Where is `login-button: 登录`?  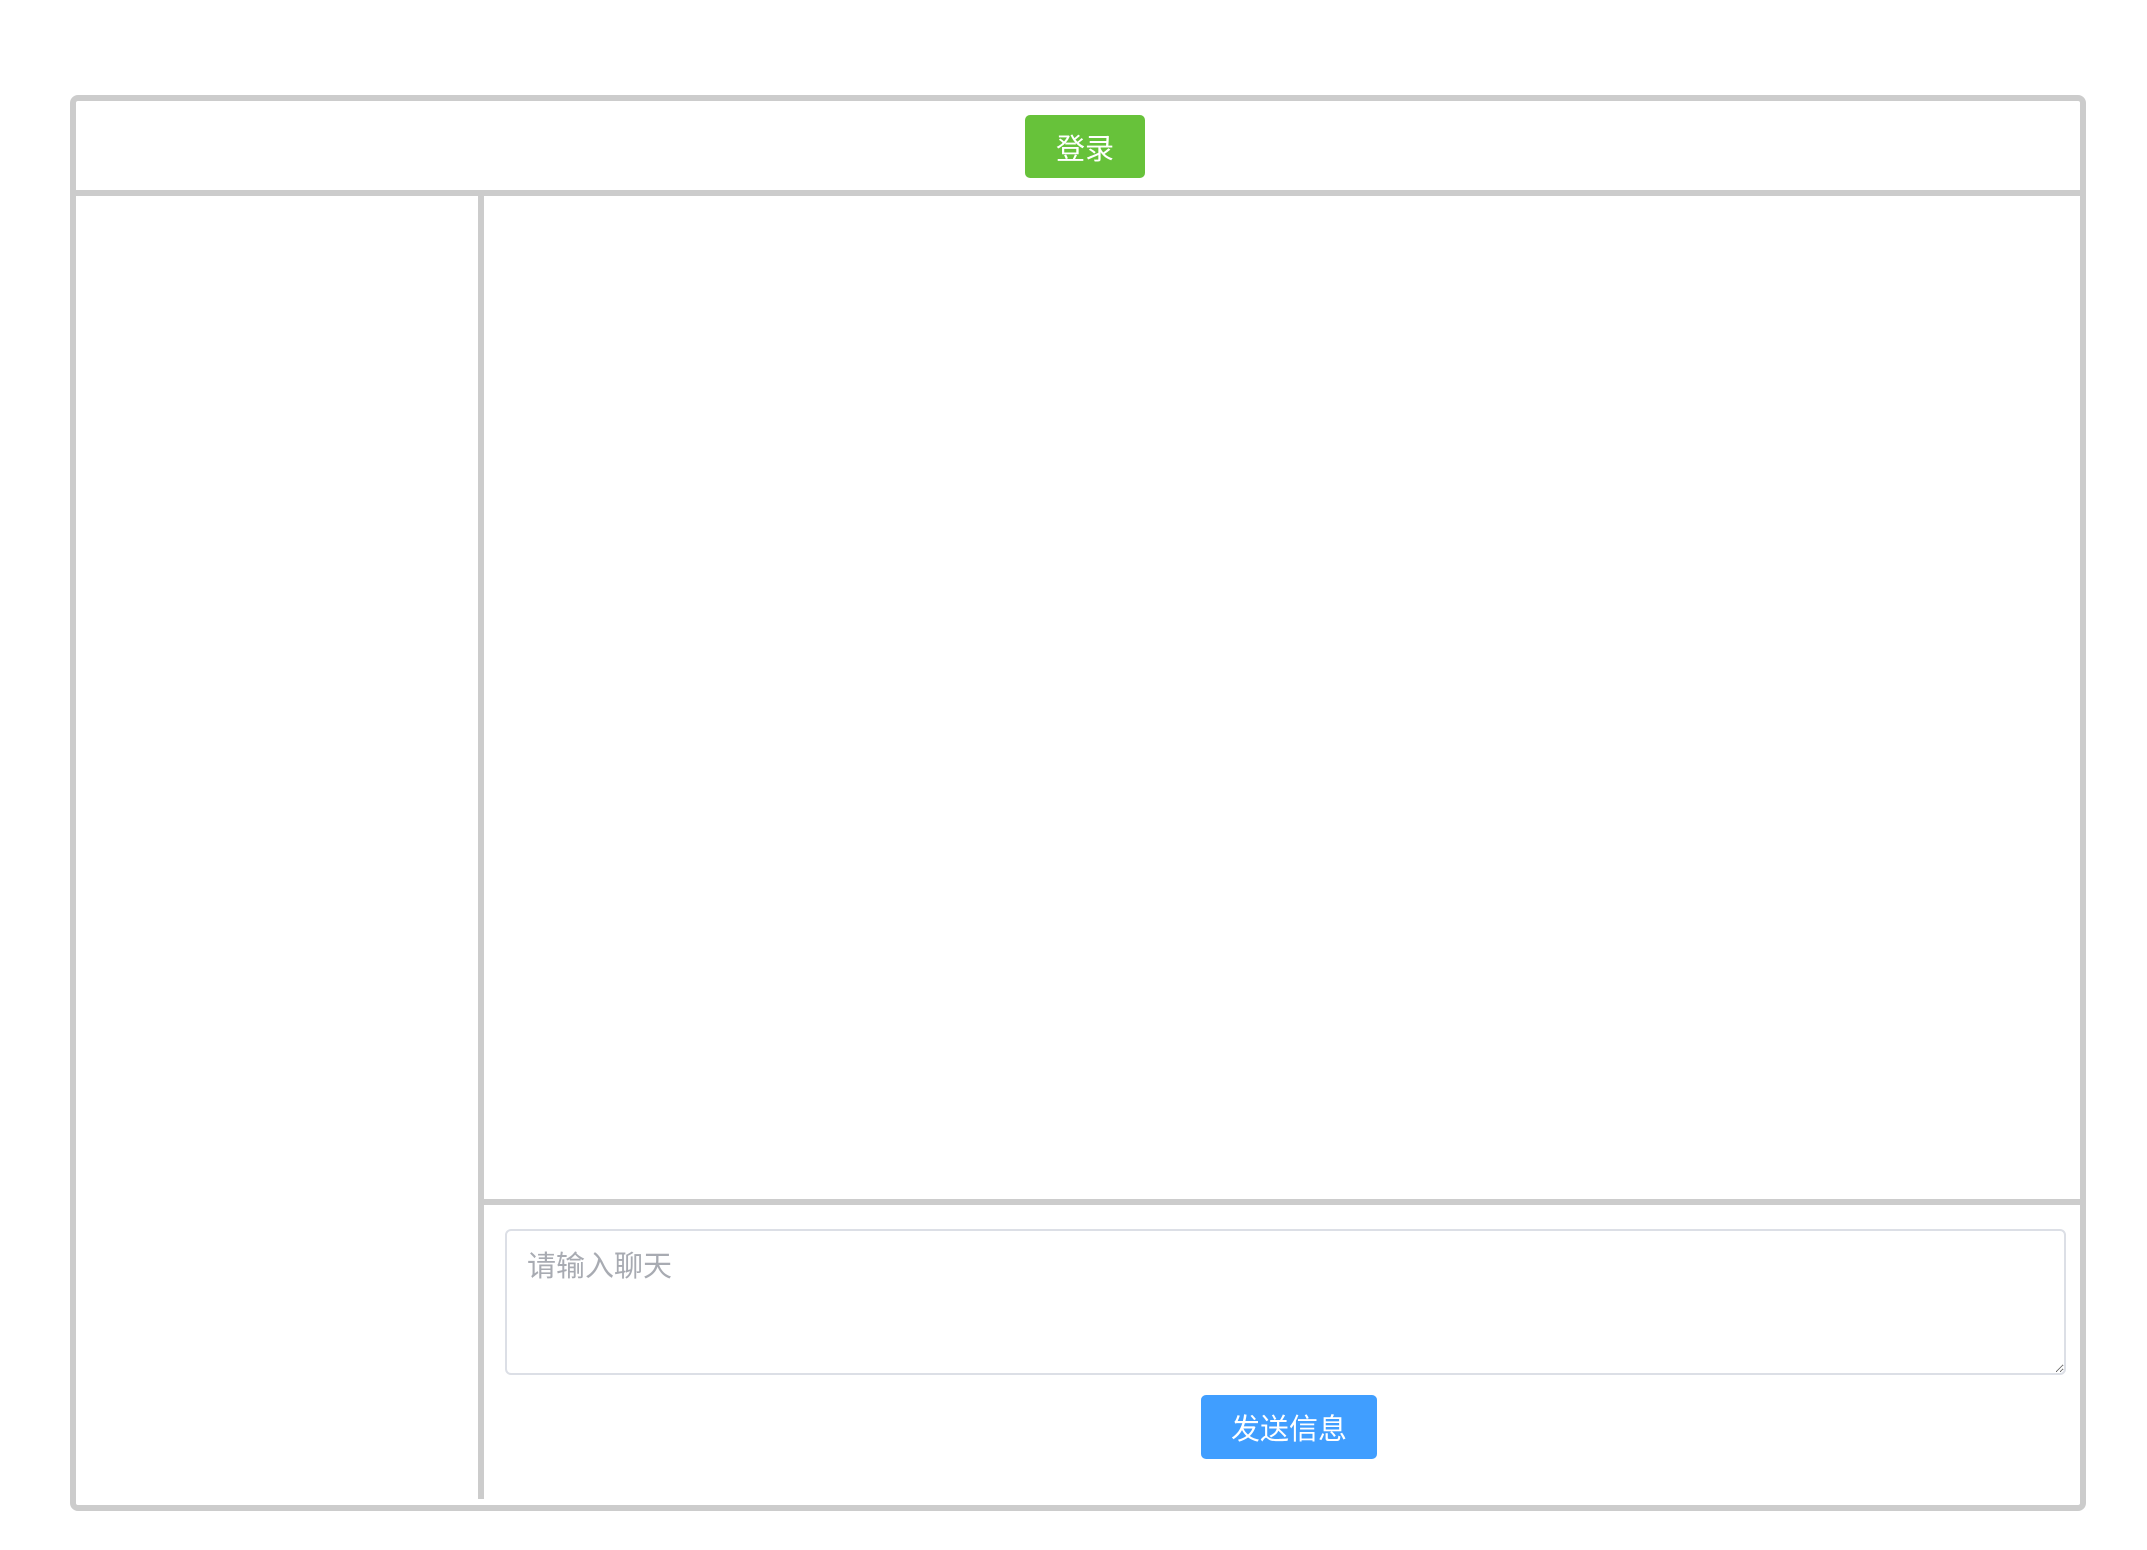
login-button: 登录 is located at coordinates (1085, 146).